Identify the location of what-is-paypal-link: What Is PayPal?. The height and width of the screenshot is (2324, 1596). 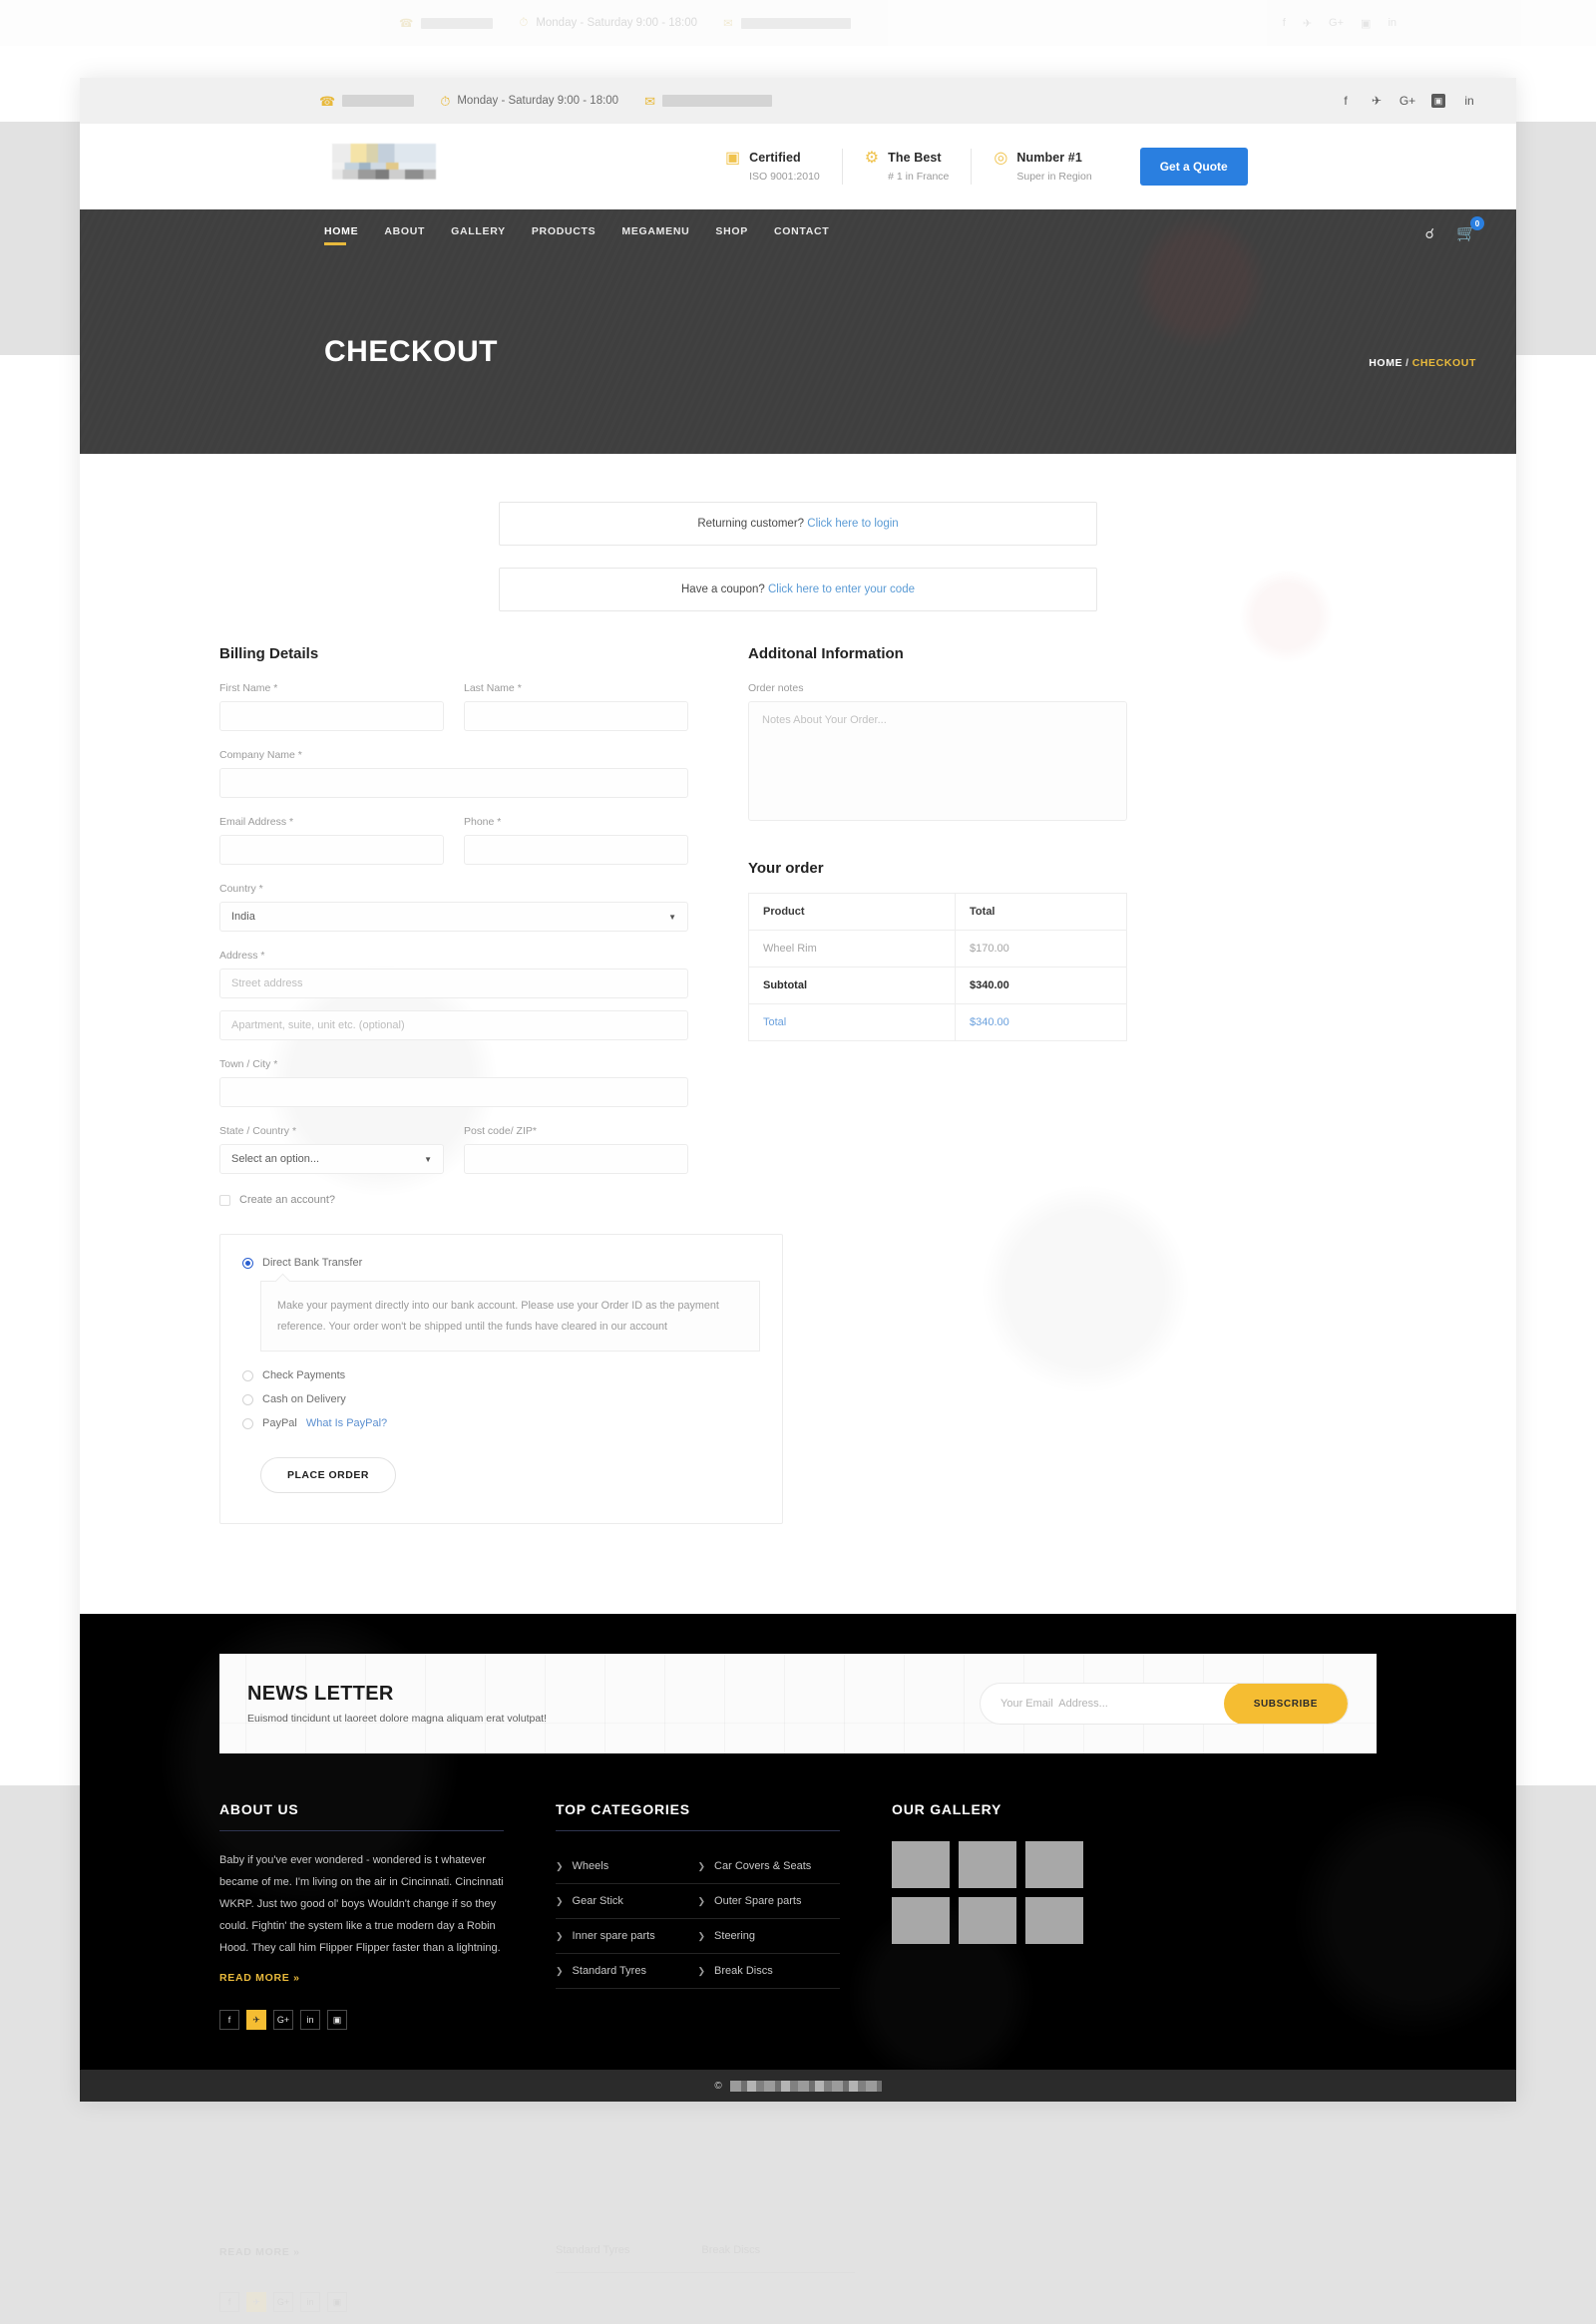
(346, 1423).